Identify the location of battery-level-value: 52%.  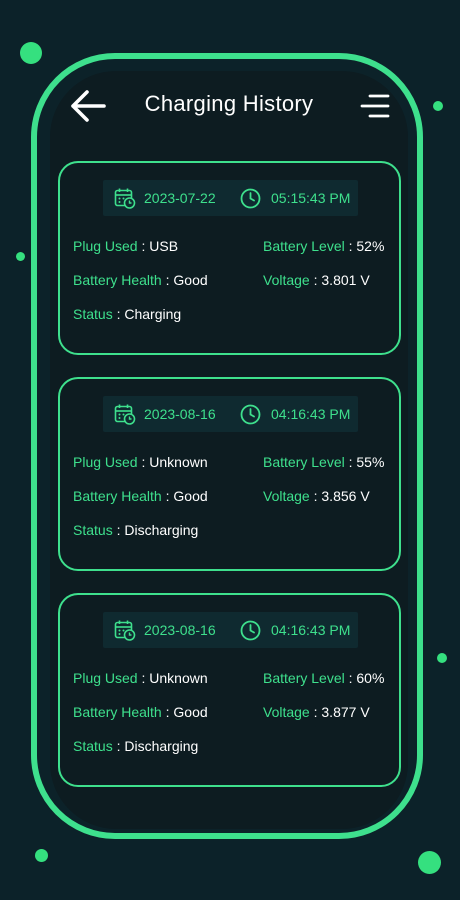
(370, 246).